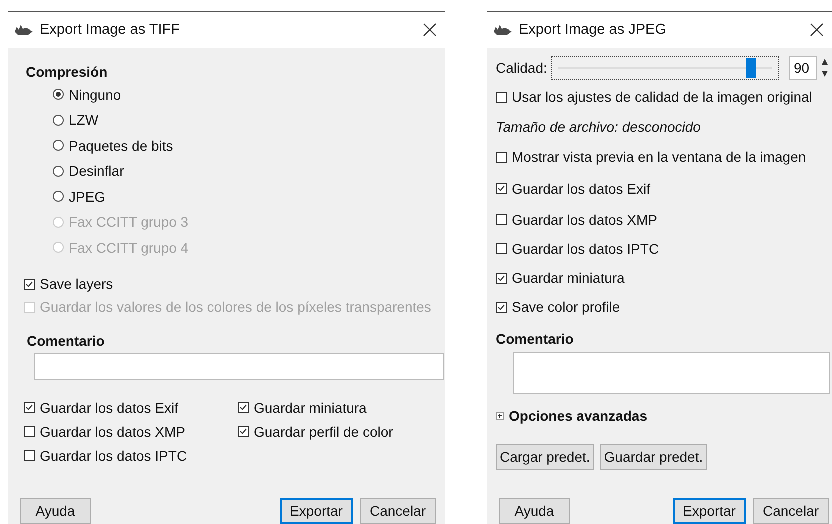 This screenshot has height=524, width=832. Describe the element at coordinates (324, 432) in the screenshot. I see `checkbox-label: Guardar perfil de color` at that location.